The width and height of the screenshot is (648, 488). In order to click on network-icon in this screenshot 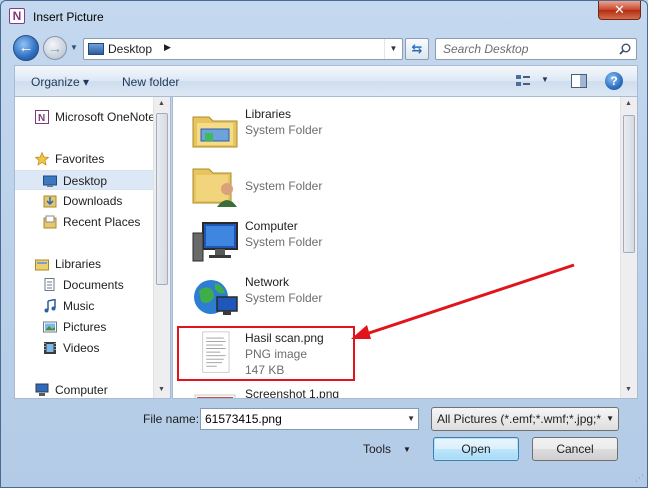, I will do `click(216, 297)`.